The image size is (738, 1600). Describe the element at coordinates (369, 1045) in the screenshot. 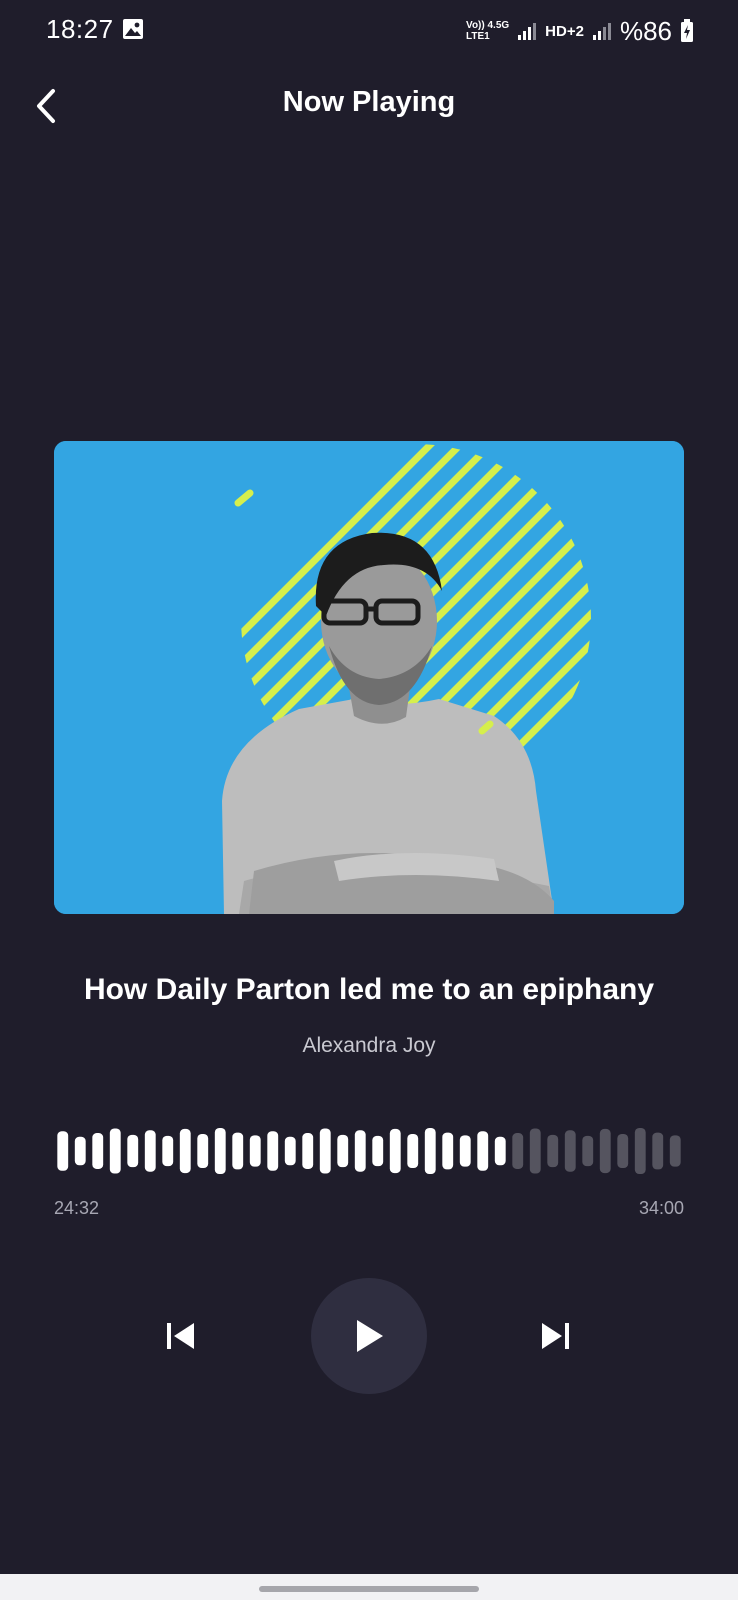

I see `track-artist: Alexandra Joy` at that location.